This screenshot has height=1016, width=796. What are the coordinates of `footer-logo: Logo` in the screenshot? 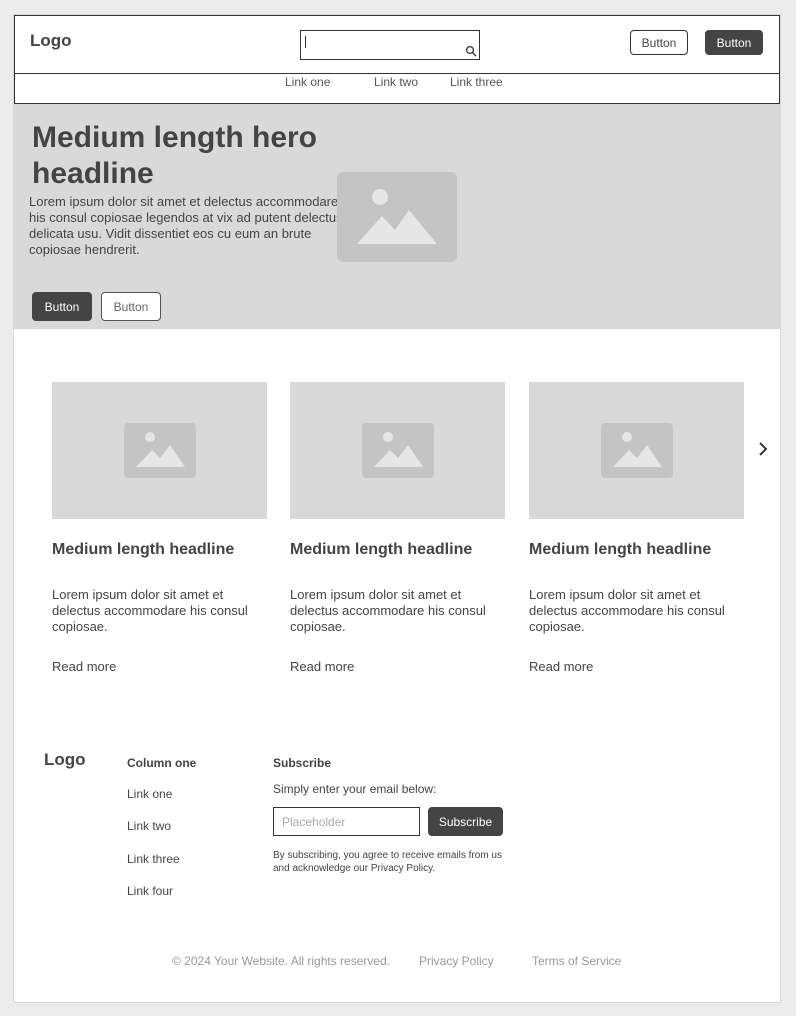 It's located at (65, 760).